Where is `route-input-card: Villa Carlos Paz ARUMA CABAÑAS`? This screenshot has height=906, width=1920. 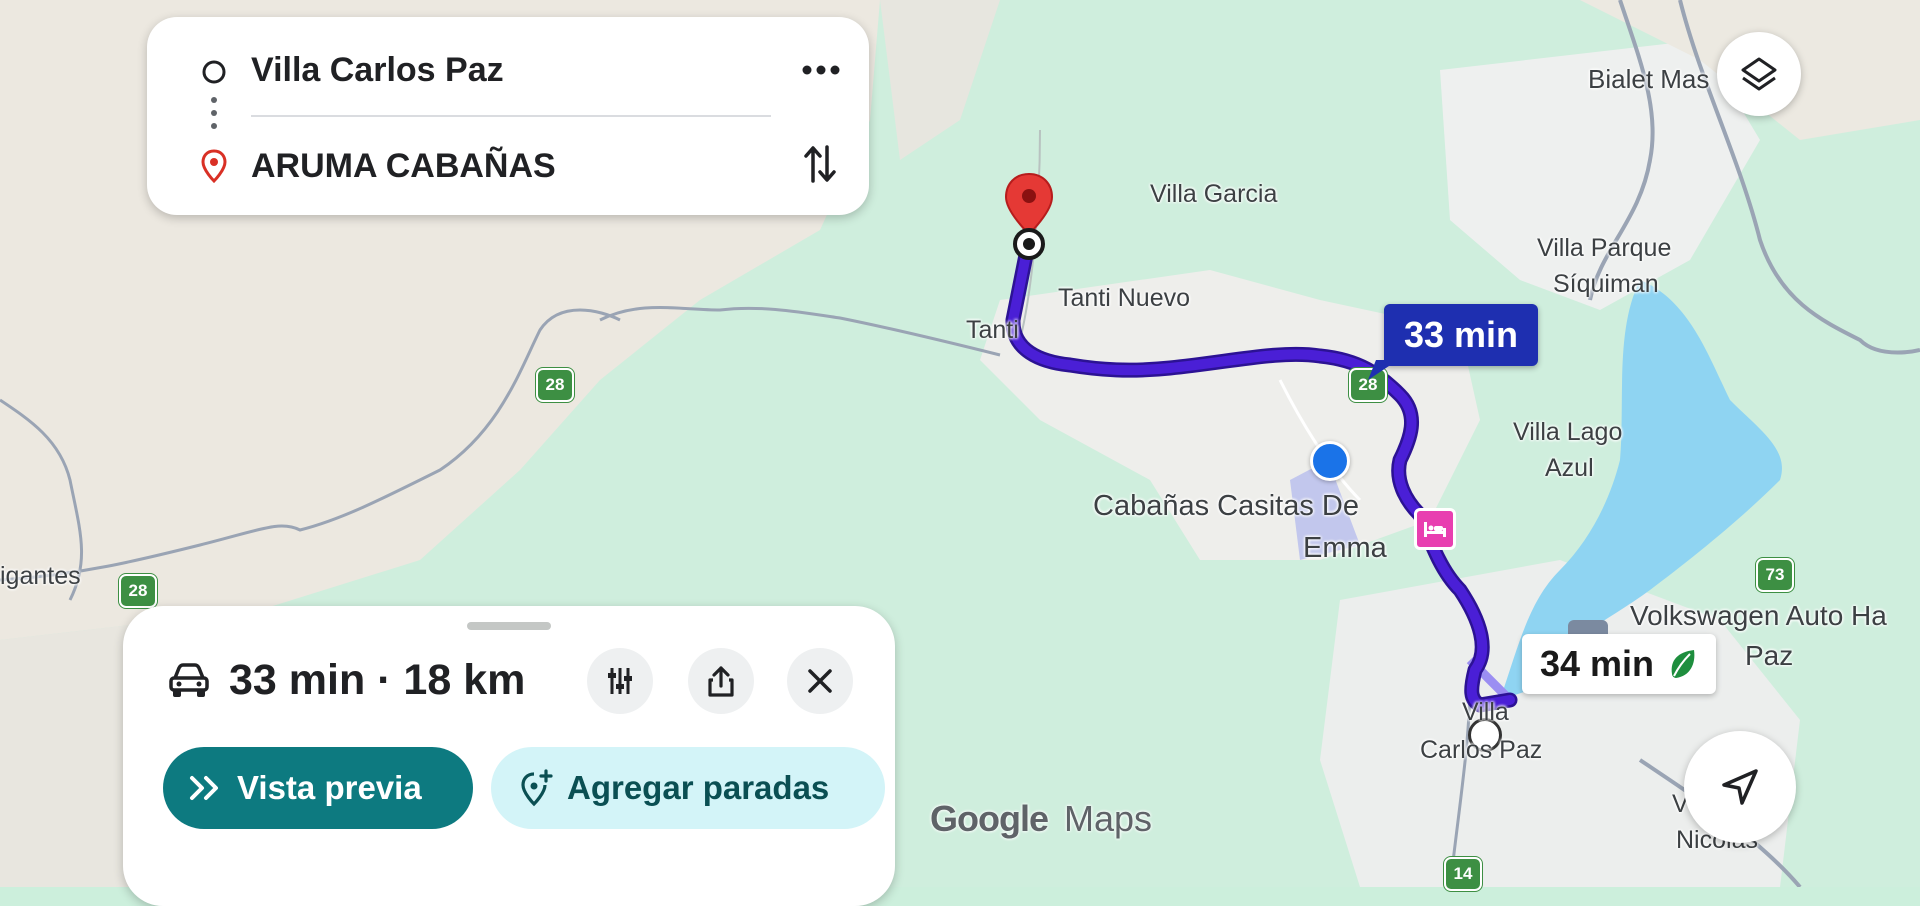
route-input-card: Villa Carlos Paz ARUMA CABAÑAS is located at coordinates (508, 116).